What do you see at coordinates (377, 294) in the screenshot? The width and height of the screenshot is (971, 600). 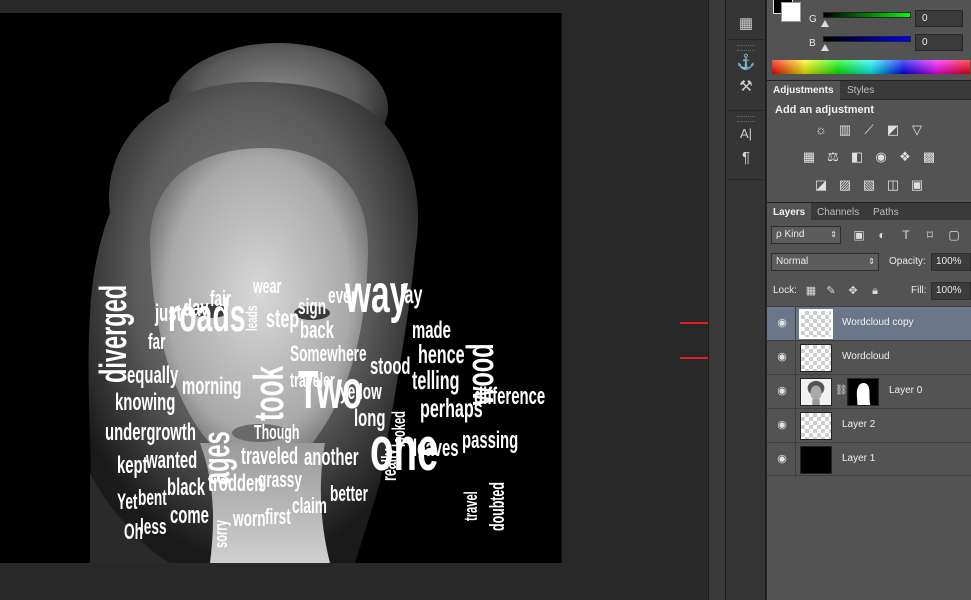 I see `wordcloud-word: way` at bounding box center [377, 294].